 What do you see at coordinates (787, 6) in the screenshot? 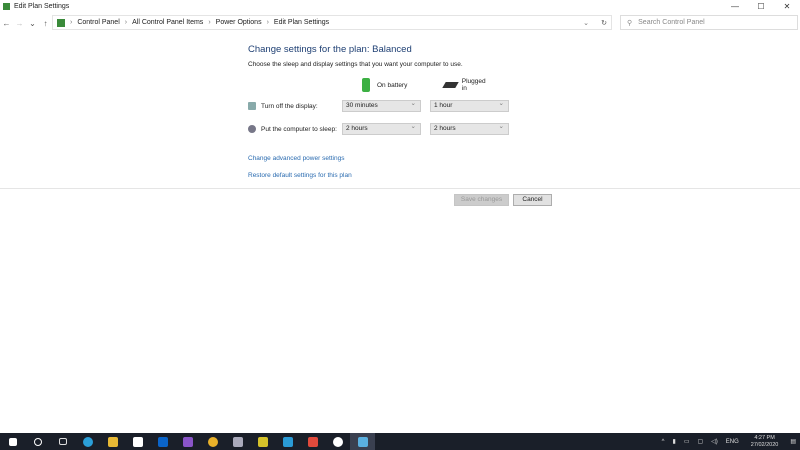
I see `close-button: ✕` at bounding box center [787, 6].